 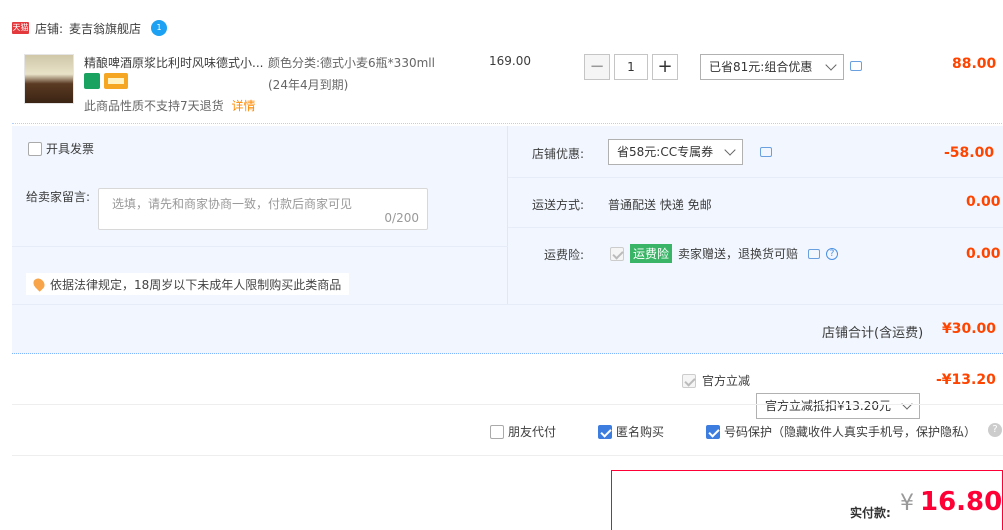 I want to click on location-pin-icon, so click(x=39, y=284).